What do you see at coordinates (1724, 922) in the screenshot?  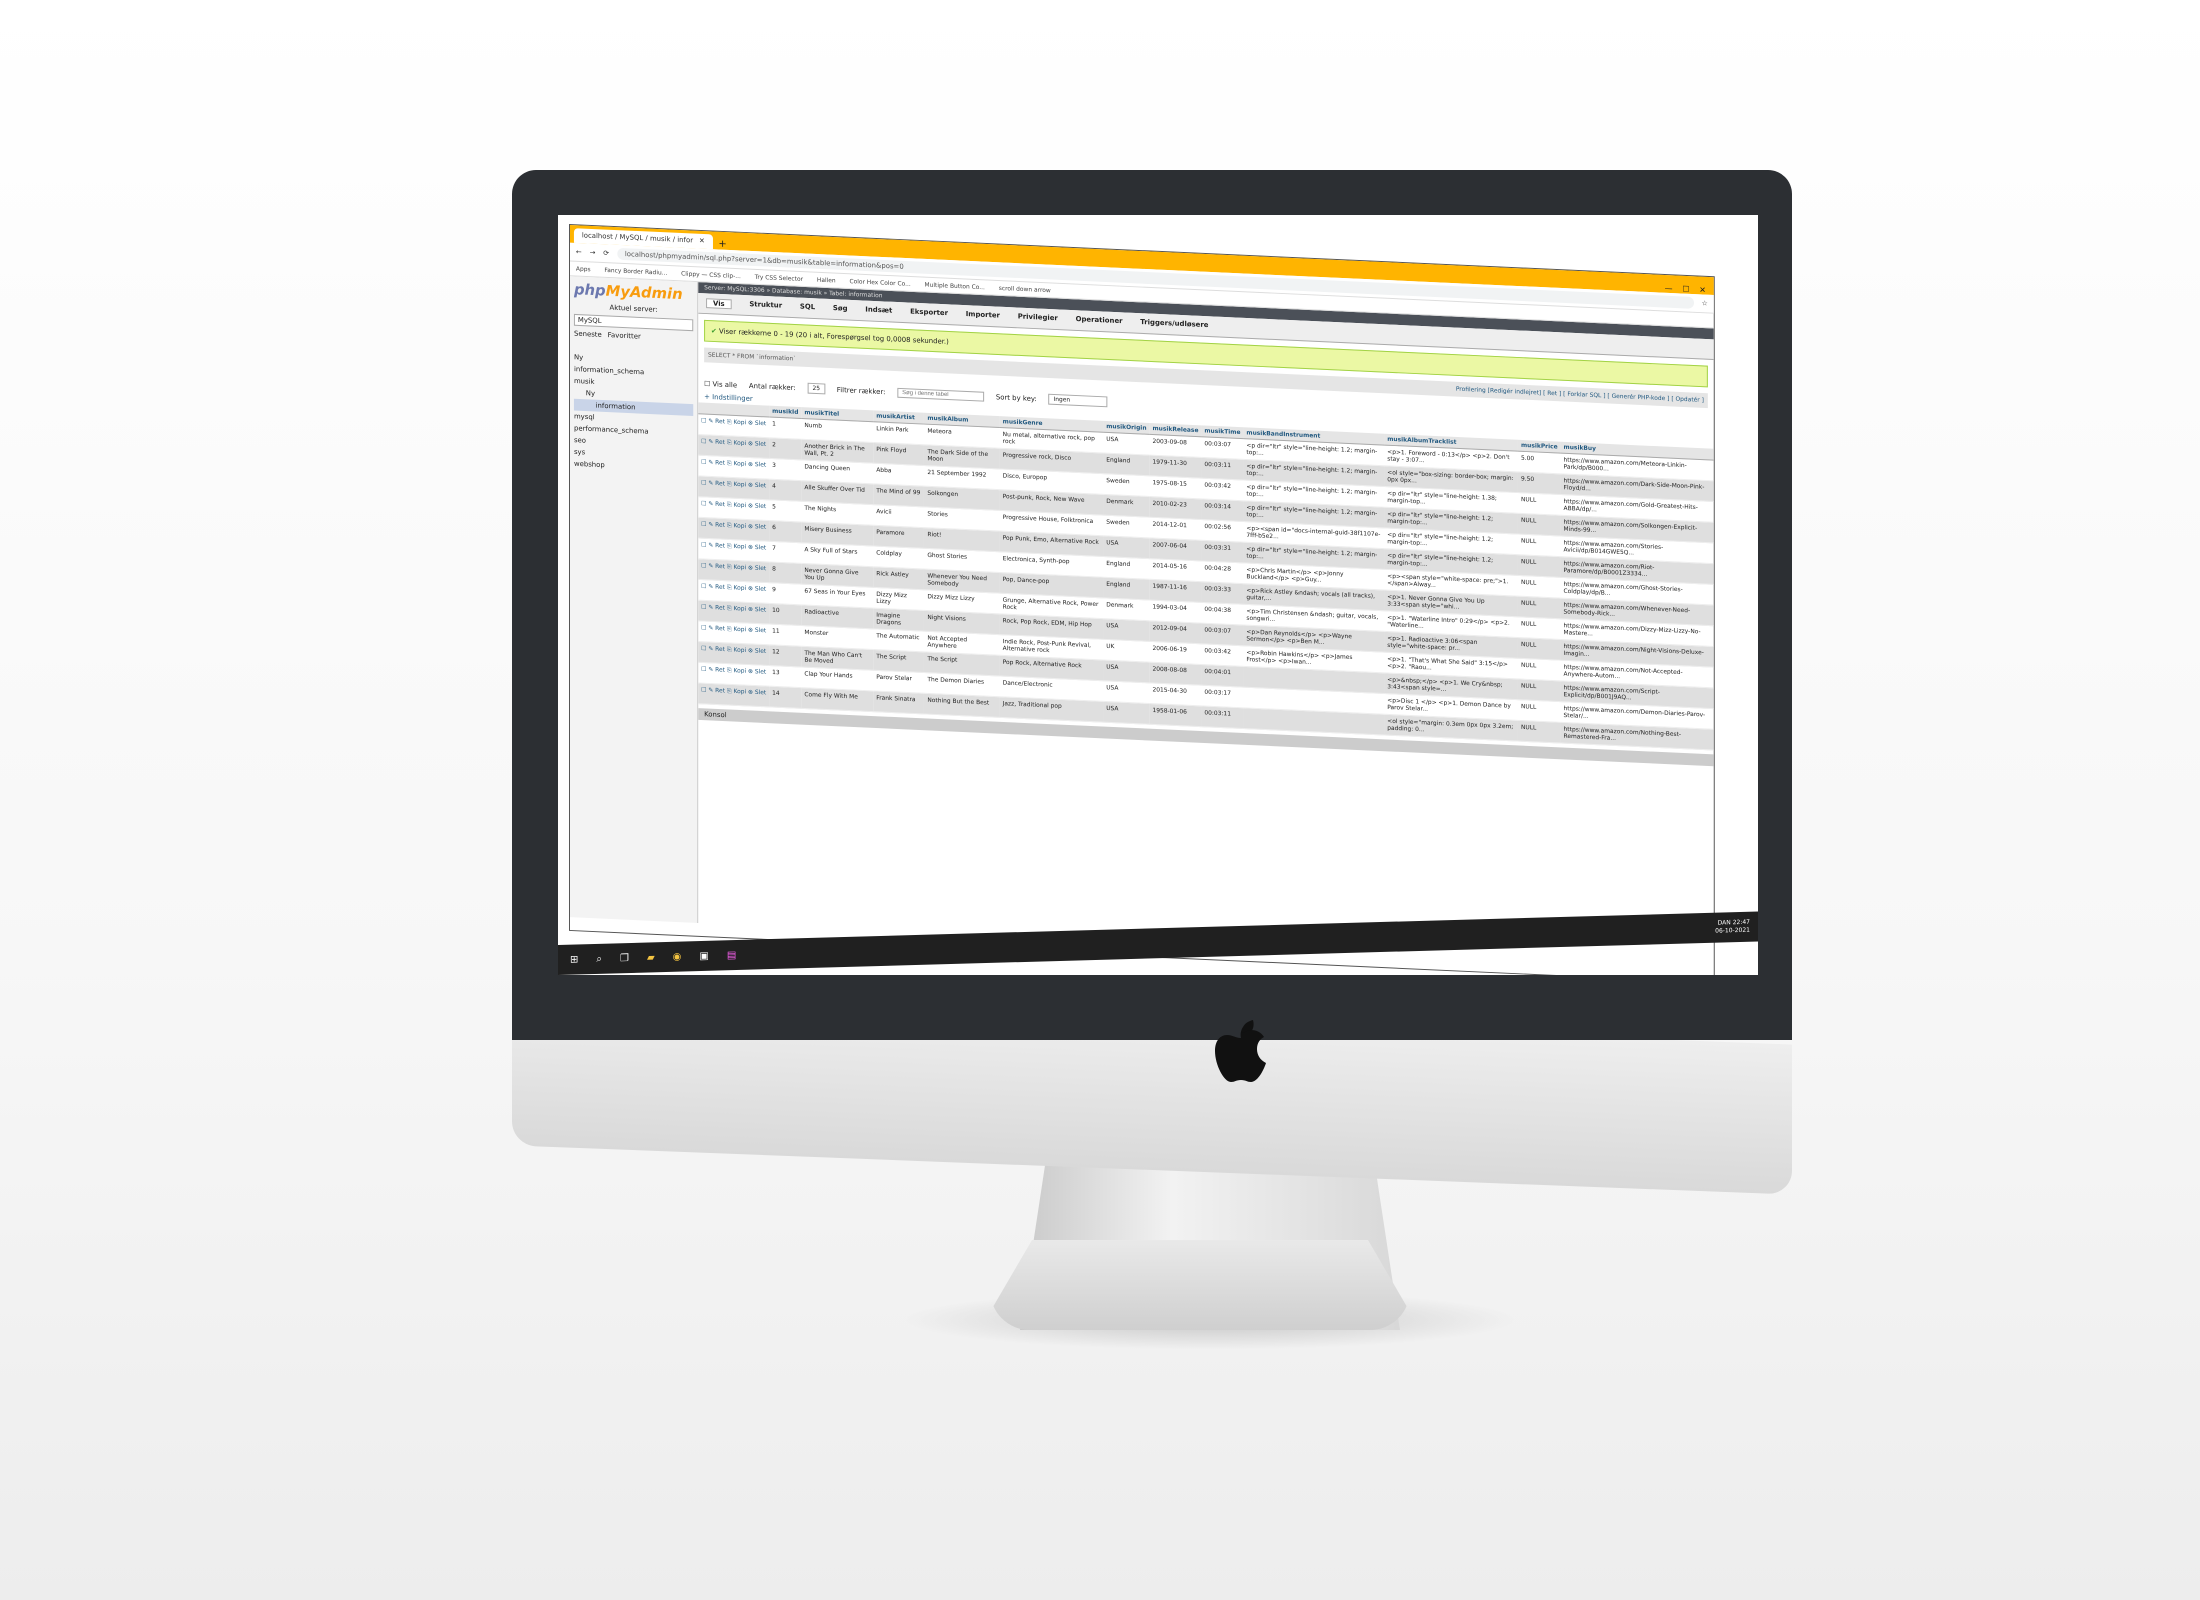 I see `language-indicator: DAN` at bounding box center [1724, 922].